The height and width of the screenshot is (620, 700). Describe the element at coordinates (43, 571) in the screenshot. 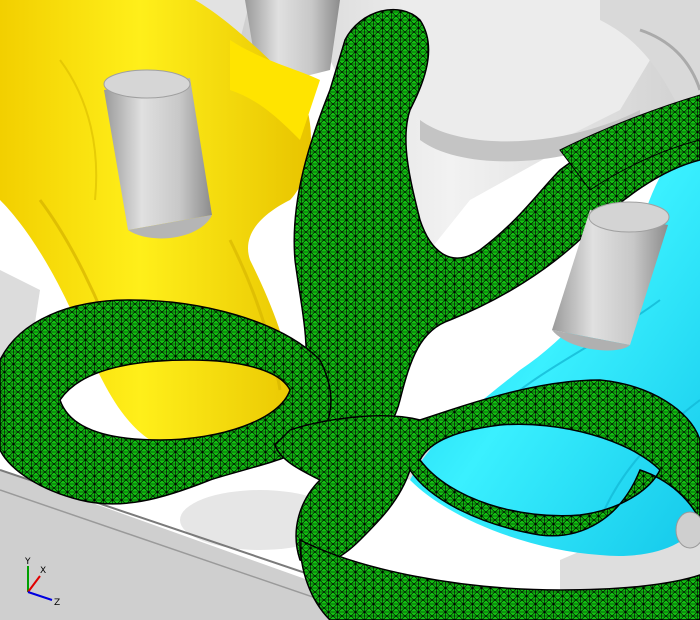

I see `x-axis-label: X` at that location.